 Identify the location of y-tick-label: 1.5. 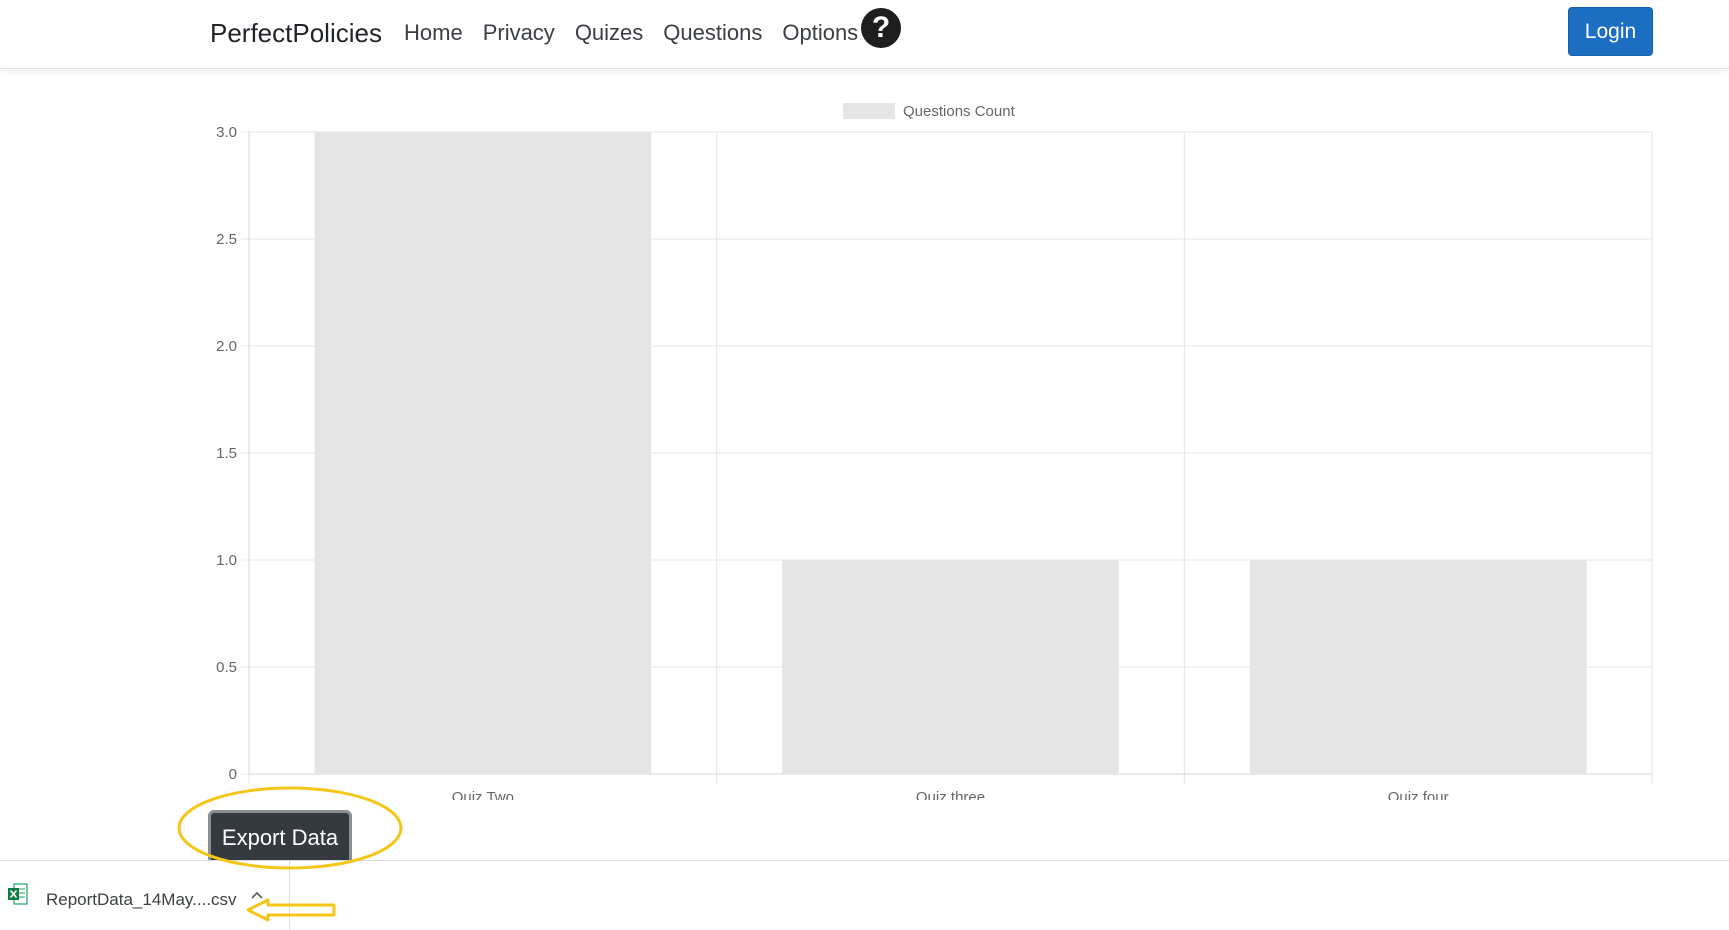
(226, 453).